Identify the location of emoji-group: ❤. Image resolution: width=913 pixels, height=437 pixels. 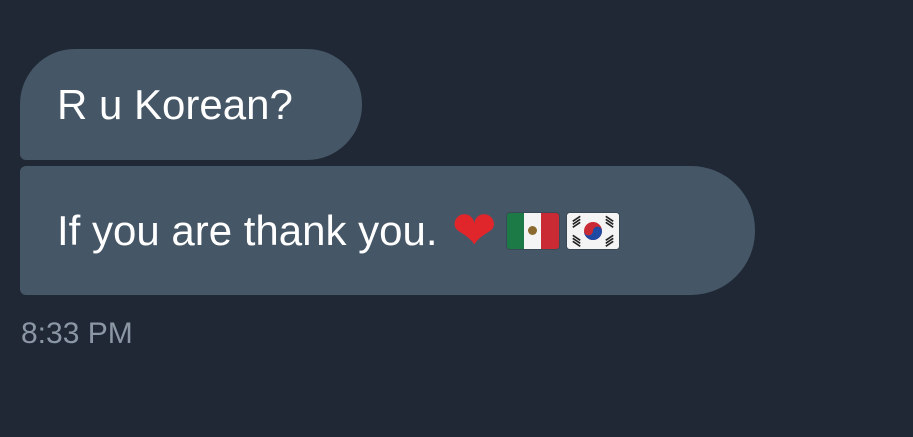
(535, 230).